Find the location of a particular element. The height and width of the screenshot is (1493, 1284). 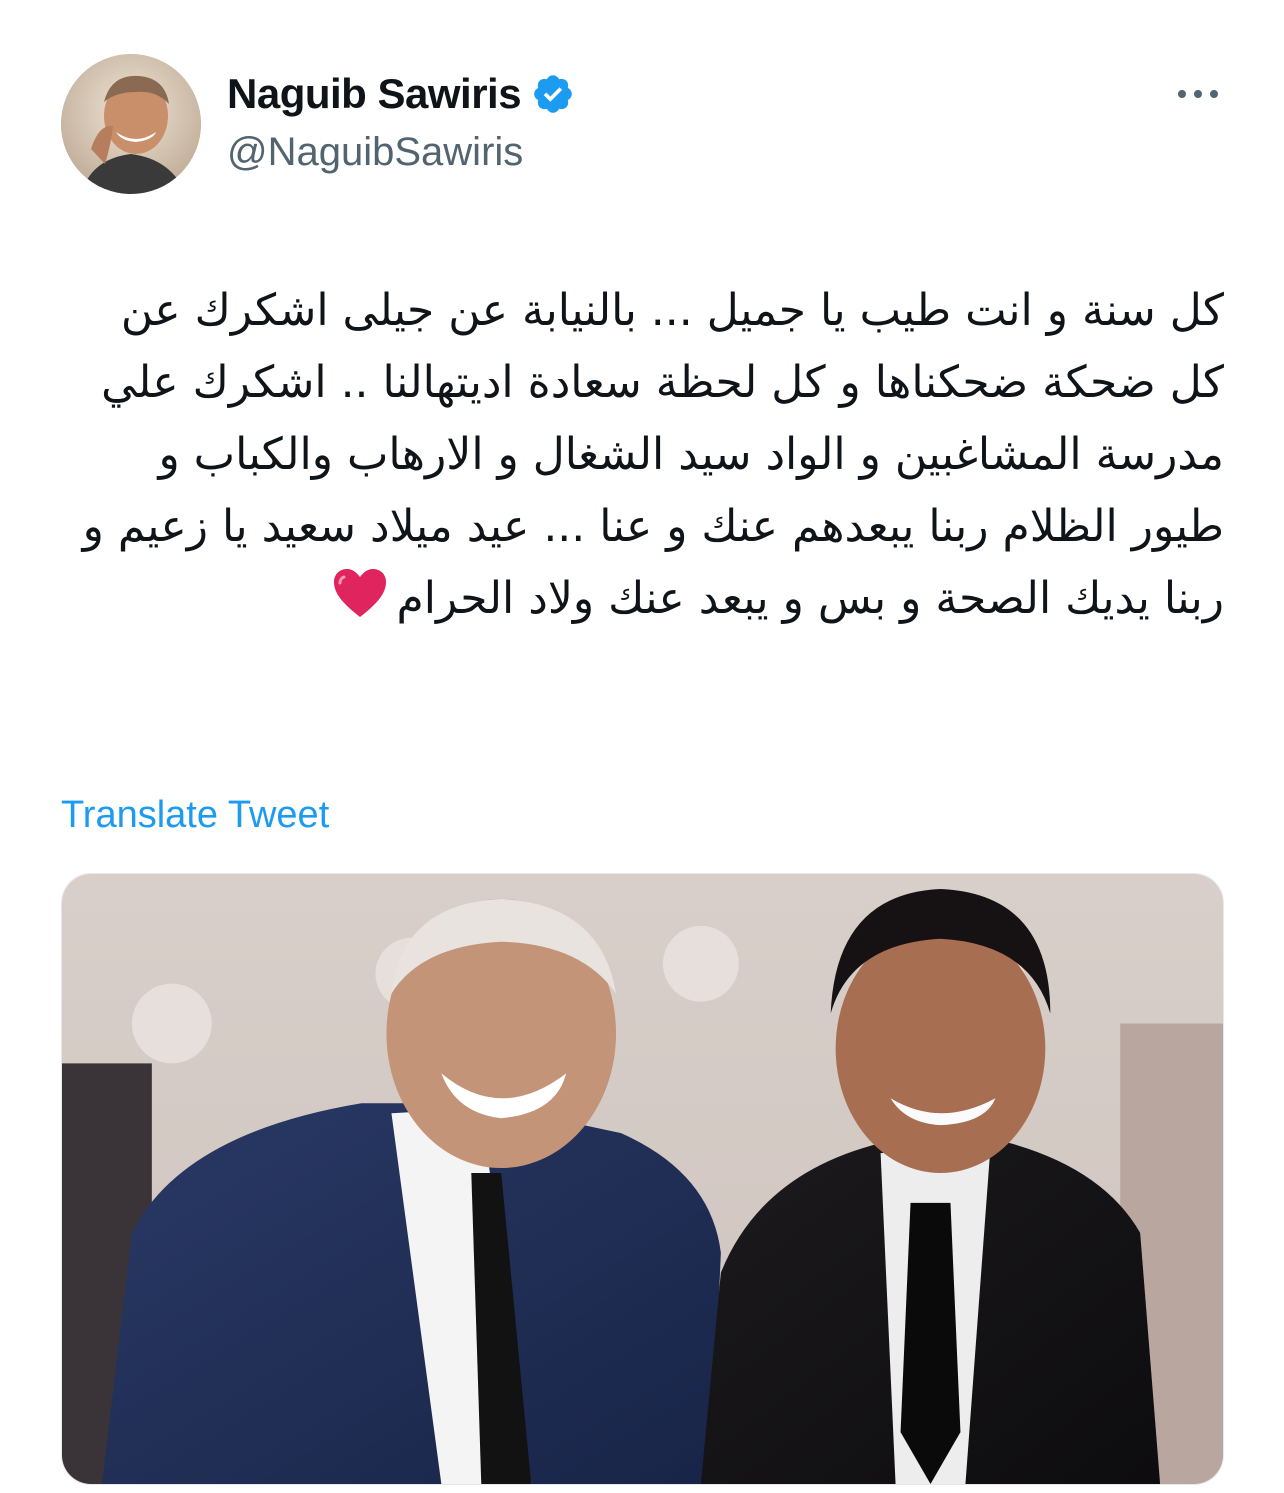

author-name-row: Naguib Sawiris is located at coordinates (401, 94).